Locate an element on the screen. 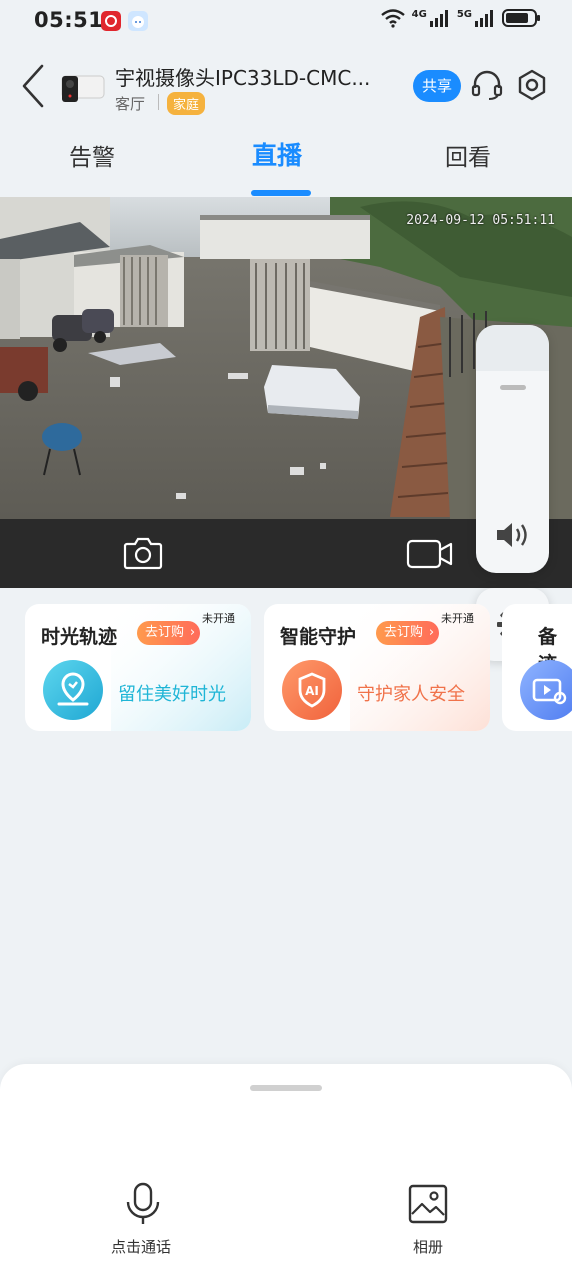 This screenshot has width=572, height=1280. header: 宇视摄像头IPC33LD-CMC... 客厅 家庭 共享 is located at coordinates (286, 88).